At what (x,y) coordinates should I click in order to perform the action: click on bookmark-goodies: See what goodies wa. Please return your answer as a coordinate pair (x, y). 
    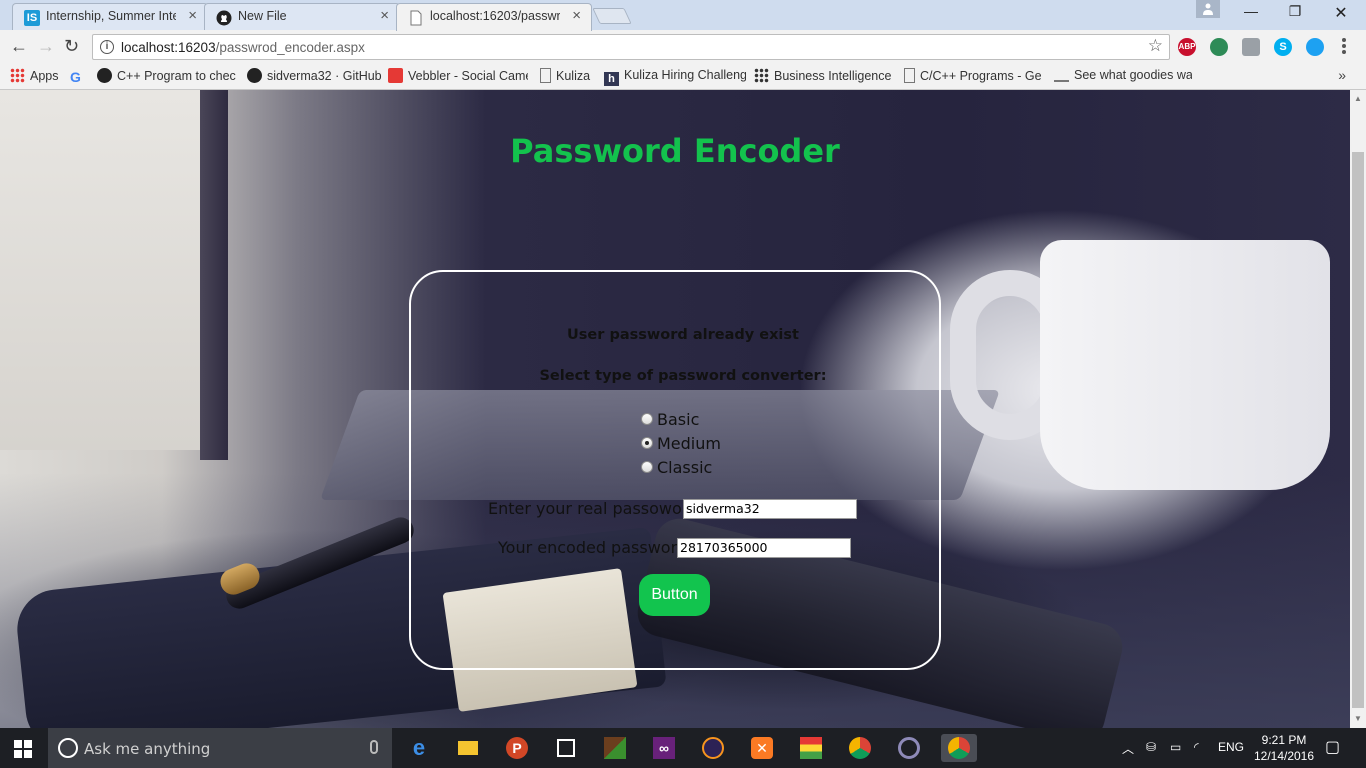
    Looking at the image, I should click on (1123, 77).